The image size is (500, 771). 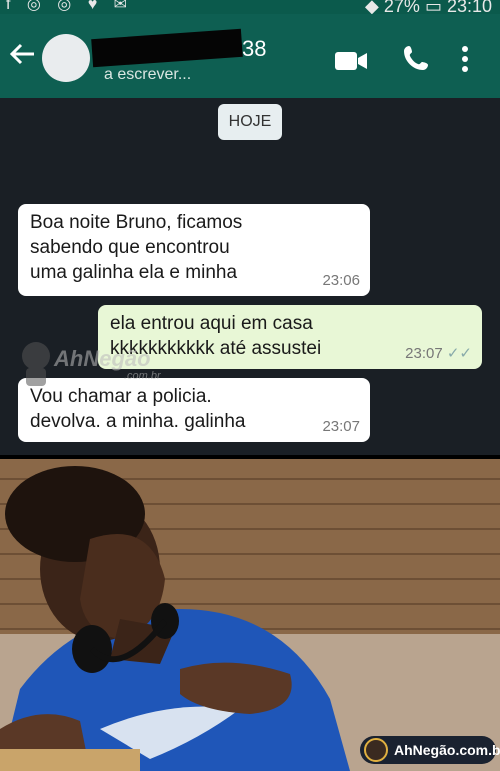 I want to click on contact-avatar, so click(x=66, y=58).